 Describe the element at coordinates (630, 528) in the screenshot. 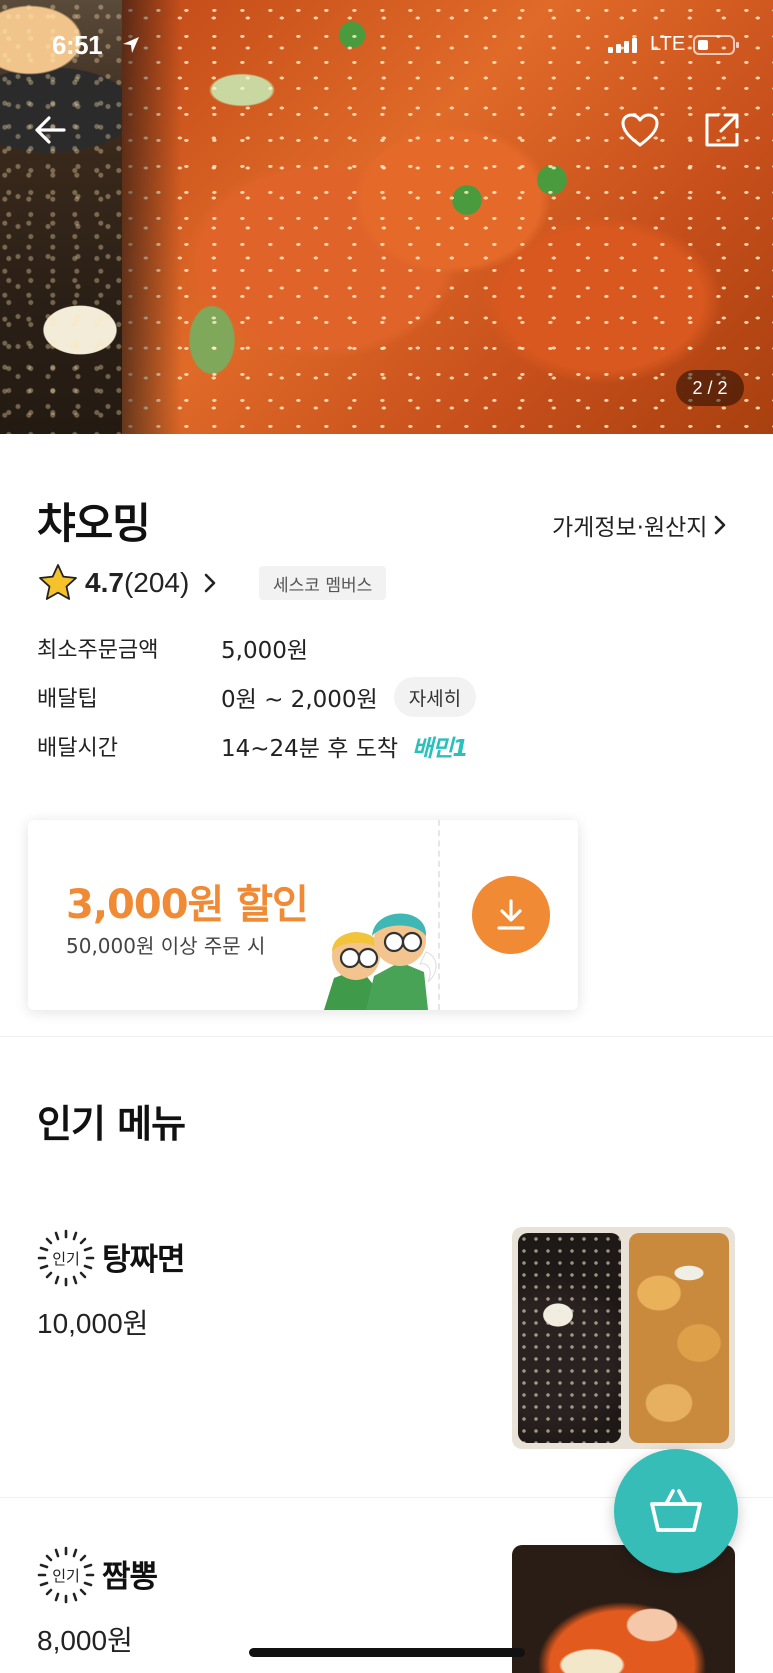

I see `store-info-link-label: 가게정보·원산지` at that location.